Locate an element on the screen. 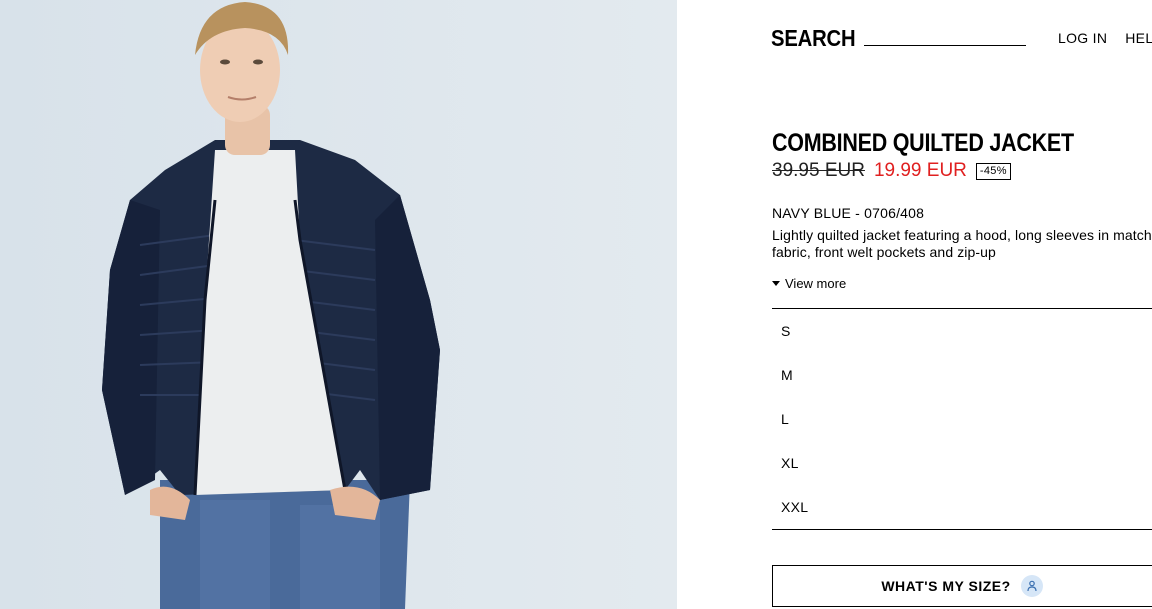  view-more-label: View more is located at coordinates (816, 283).